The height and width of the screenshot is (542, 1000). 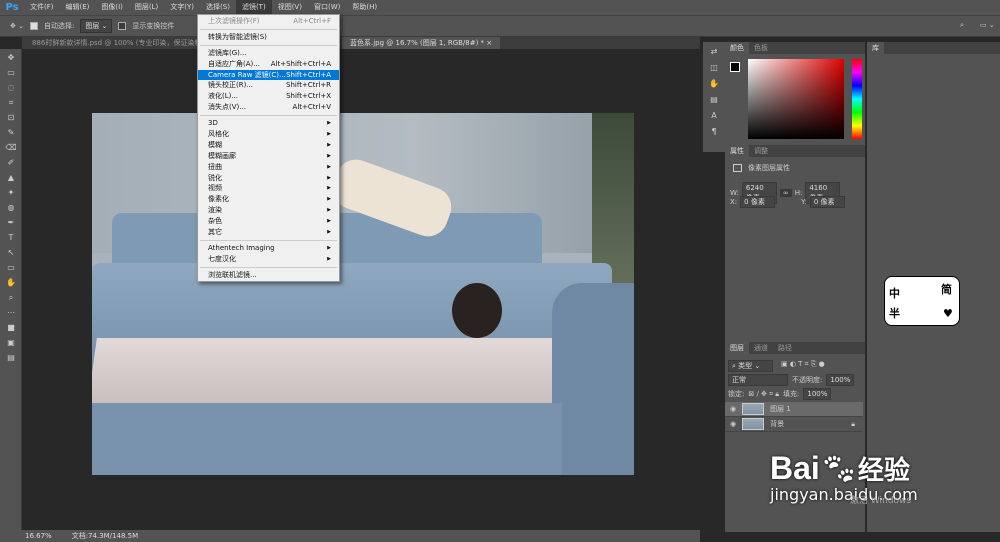 I want to click on doc-size: 文档:74.3M/148.5M, so click(x=105, y=536).